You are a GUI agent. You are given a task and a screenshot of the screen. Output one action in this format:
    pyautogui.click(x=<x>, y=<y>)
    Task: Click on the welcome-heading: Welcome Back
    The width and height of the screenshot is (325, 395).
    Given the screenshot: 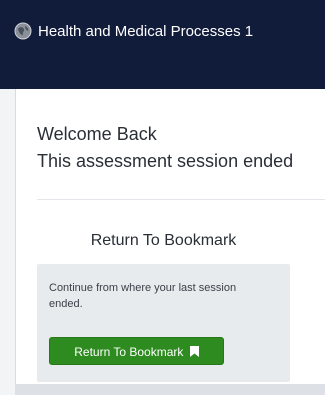 What is the action you would take?
    pyautogui.click(x=97, y=134)
    